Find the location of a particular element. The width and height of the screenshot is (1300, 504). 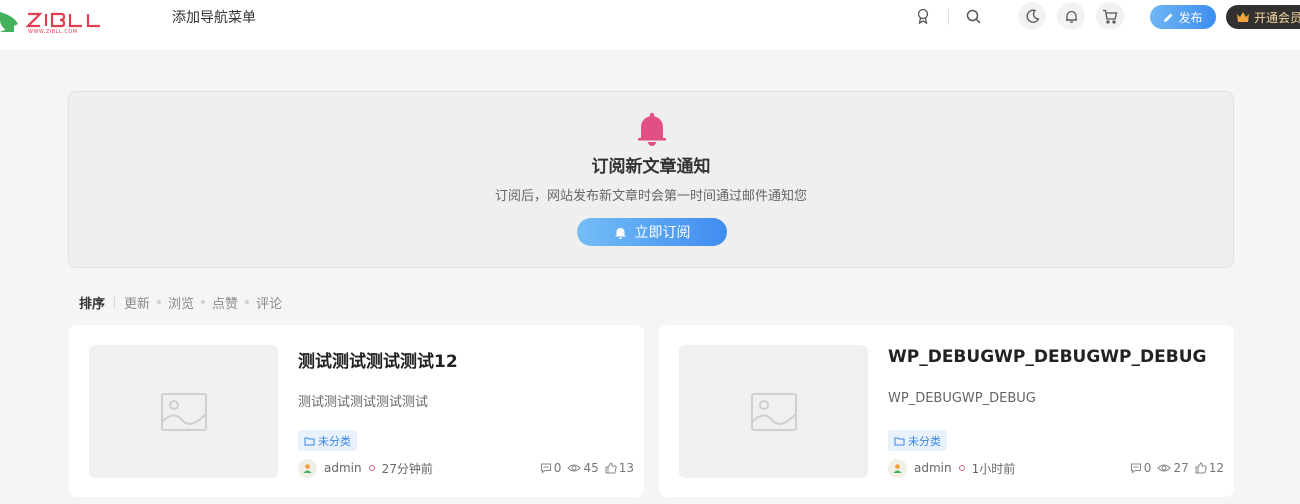

view-count: 27 is located at coordinates (1173, 468).